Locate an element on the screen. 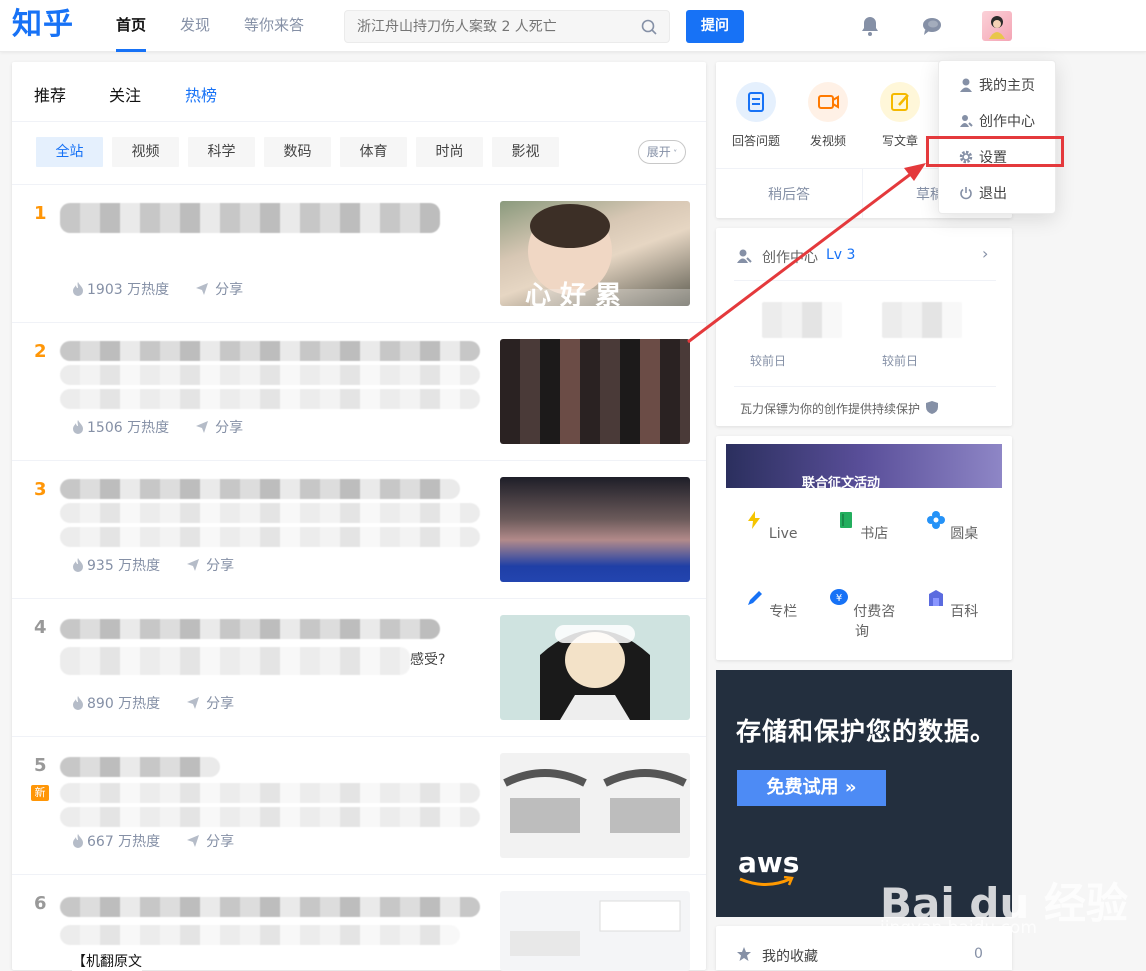 This screenshot has width=1146, height=971. blurred-excerpt is located at coordinates (260, 935).